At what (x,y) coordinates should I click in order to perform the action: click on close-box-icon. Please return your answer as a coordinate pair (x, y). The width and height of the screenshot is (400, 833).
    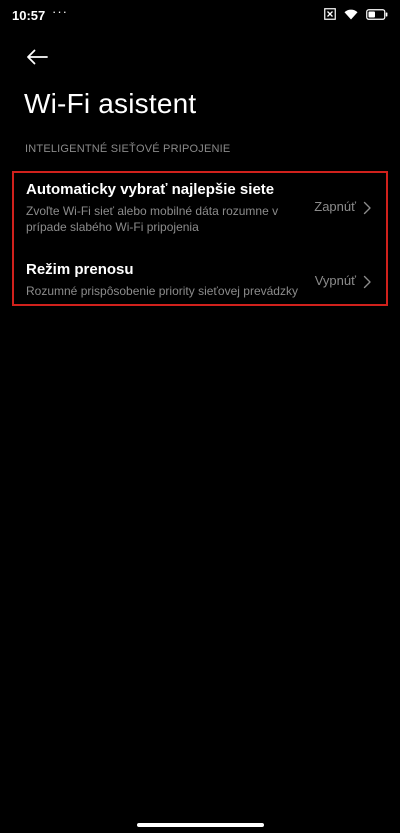
    Looking at the image, I should click on (330, 14).